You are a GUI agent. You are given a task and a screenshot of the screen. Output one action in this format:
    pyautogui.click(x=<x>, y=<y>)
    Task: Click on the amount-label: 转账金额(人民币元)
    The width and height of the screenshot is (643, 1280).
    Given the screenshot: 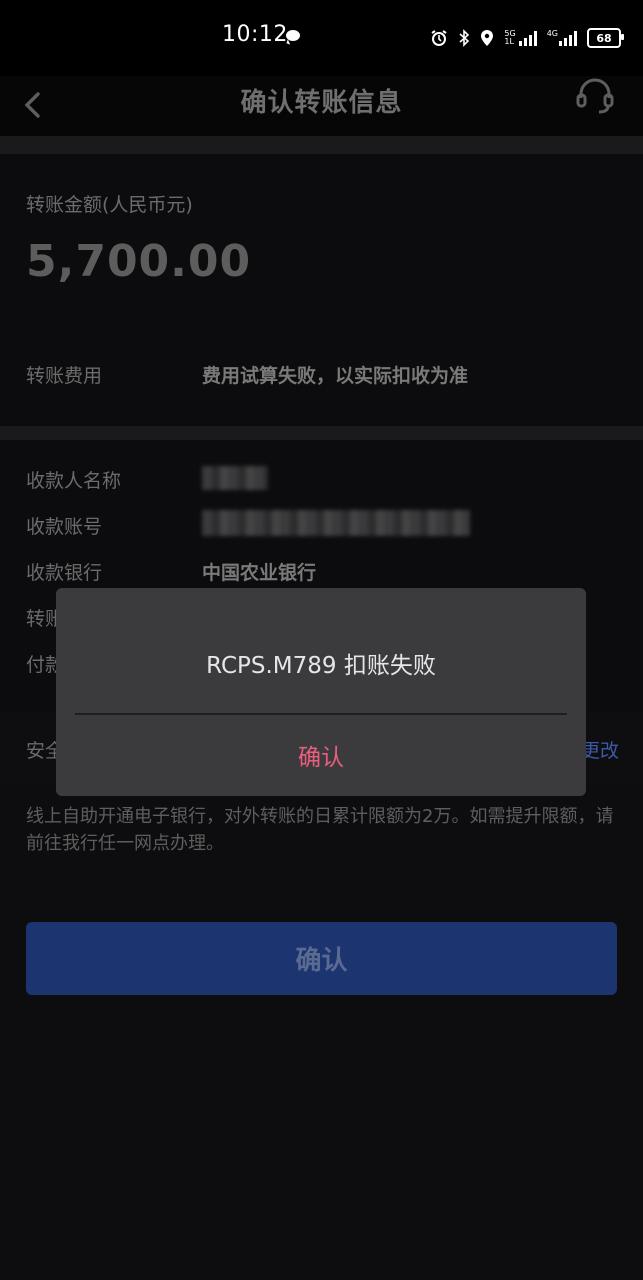 What is the action you would take?
    pyautogui.click(x=109, y=205)
    